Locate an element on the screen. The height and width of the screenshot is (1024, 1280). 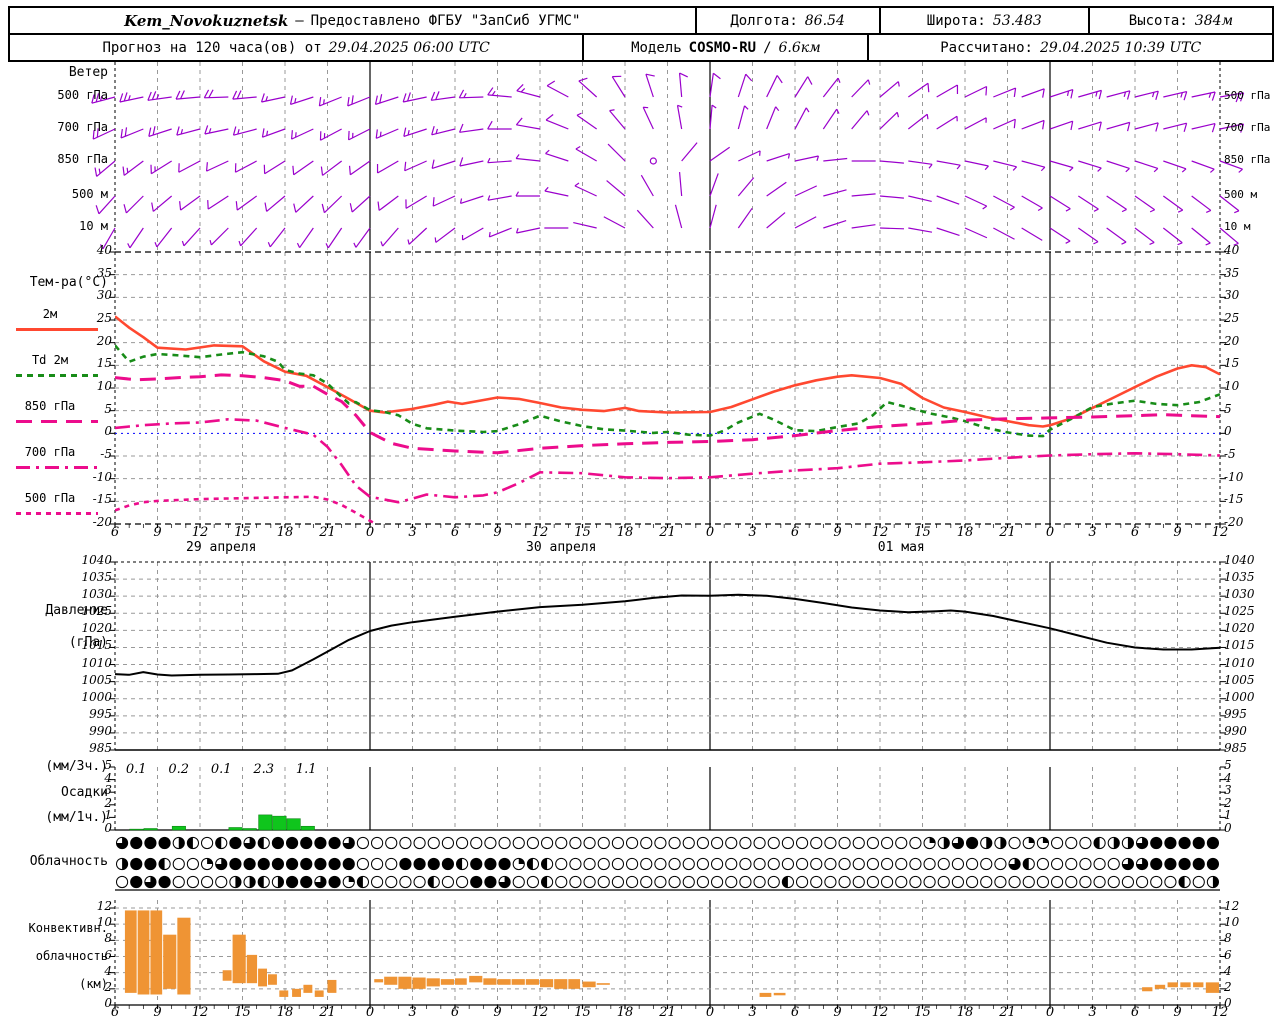
conv-tick-right: 12 is located at coordinates (1232, 906).